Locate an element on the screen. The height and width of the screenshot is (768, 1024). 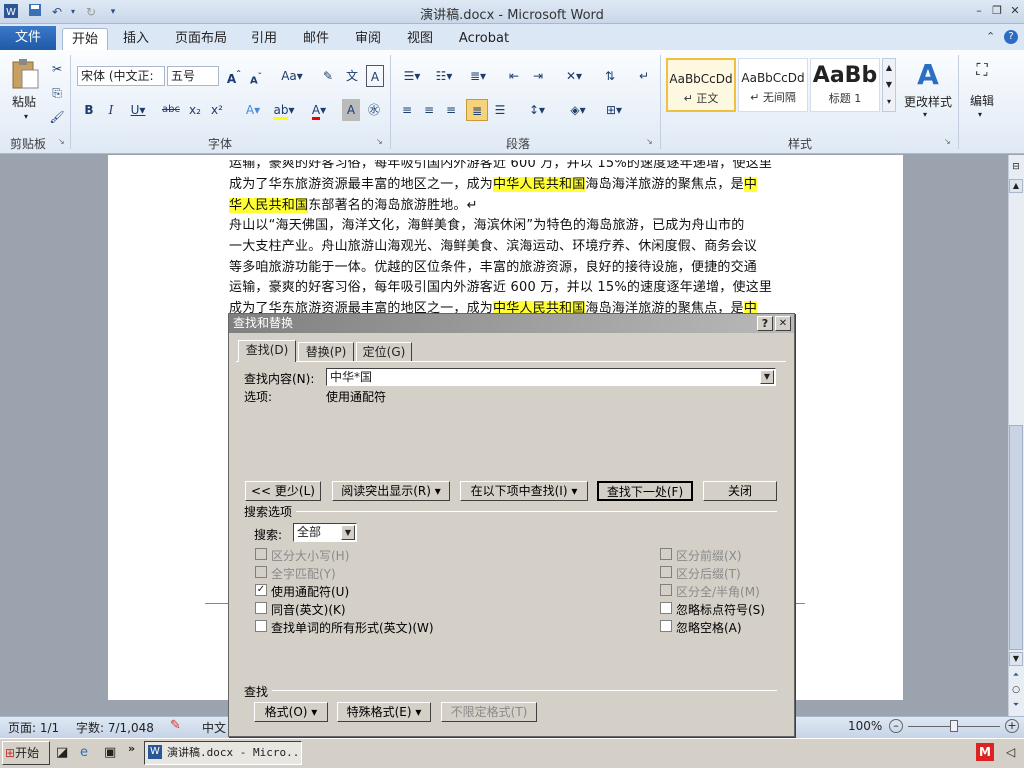
no-formatting-button: 不限定格式(T) is located at coordinates (489, 712).